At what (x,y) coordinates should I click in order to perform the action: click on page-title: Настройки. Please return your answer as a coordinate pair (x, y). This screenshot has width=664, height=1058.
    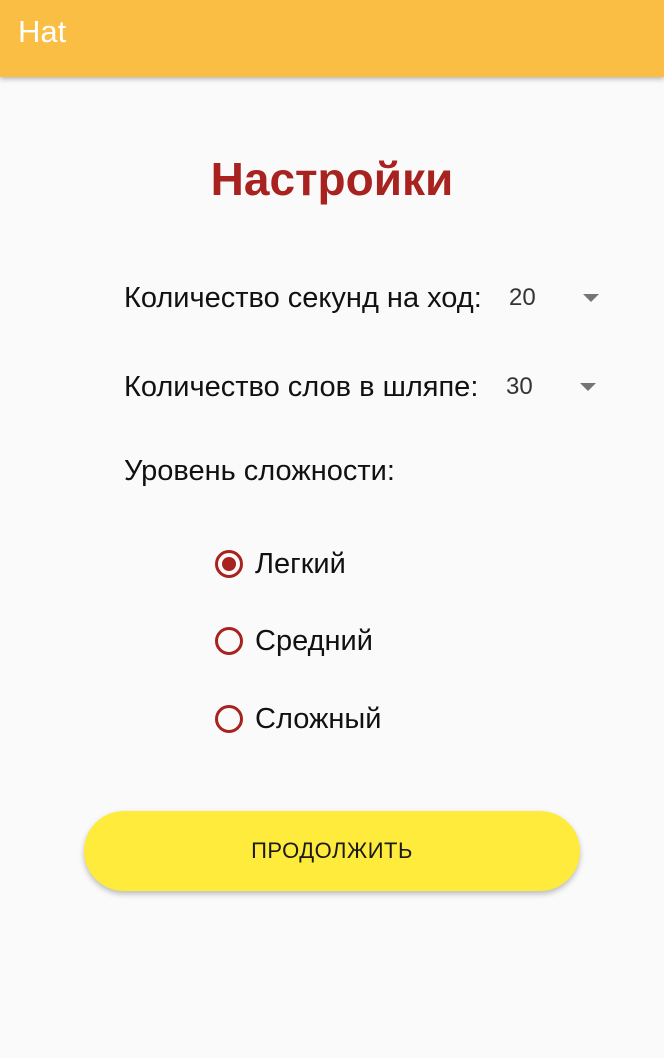
    Looking at the image, I should click on (332, 179).